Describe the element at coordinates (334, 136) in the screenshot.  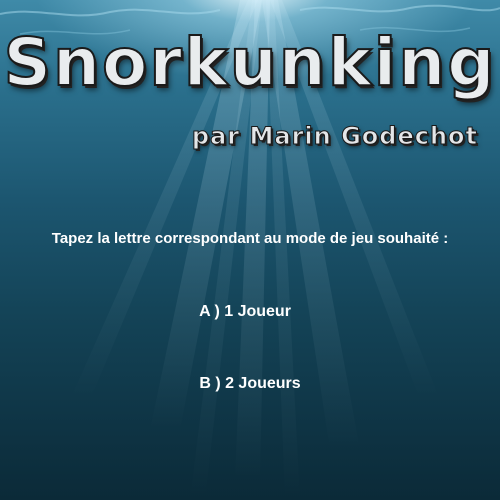
I see `game-subtitle-author: par Marin Godechot` at that location.